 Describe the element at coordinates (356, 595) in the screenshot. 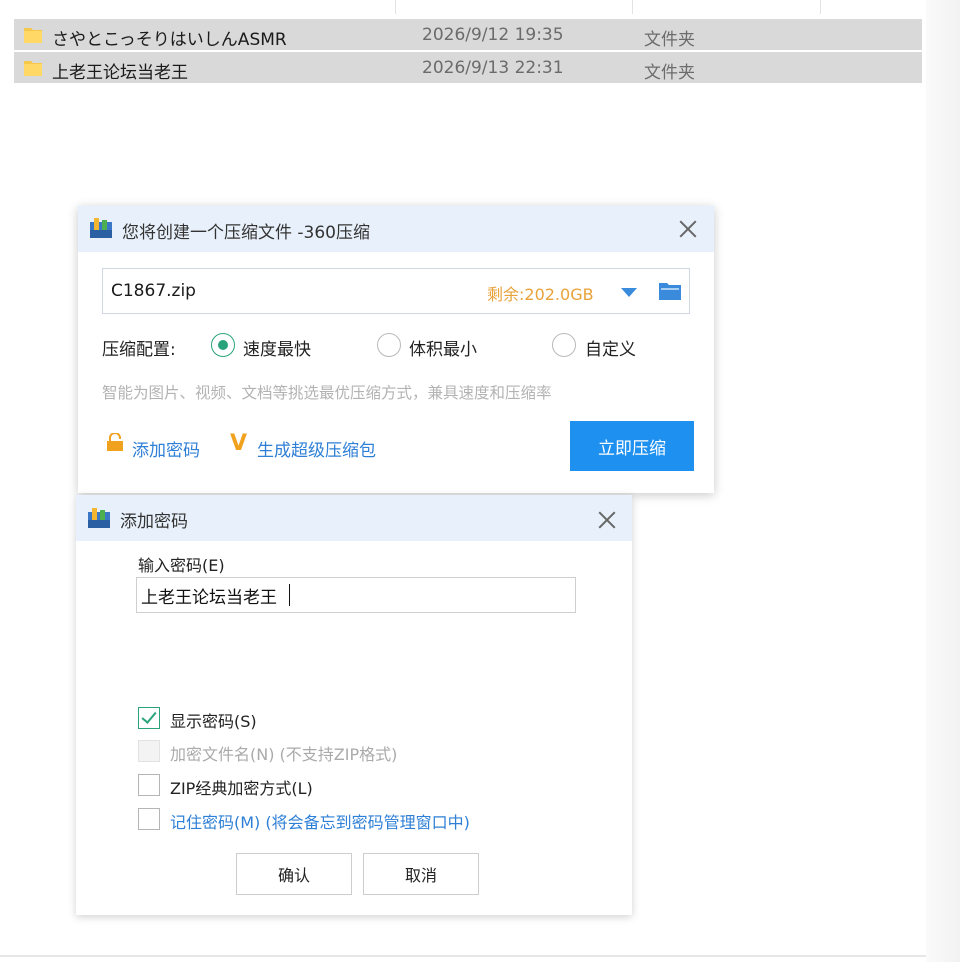

I see `password-input` at that location.